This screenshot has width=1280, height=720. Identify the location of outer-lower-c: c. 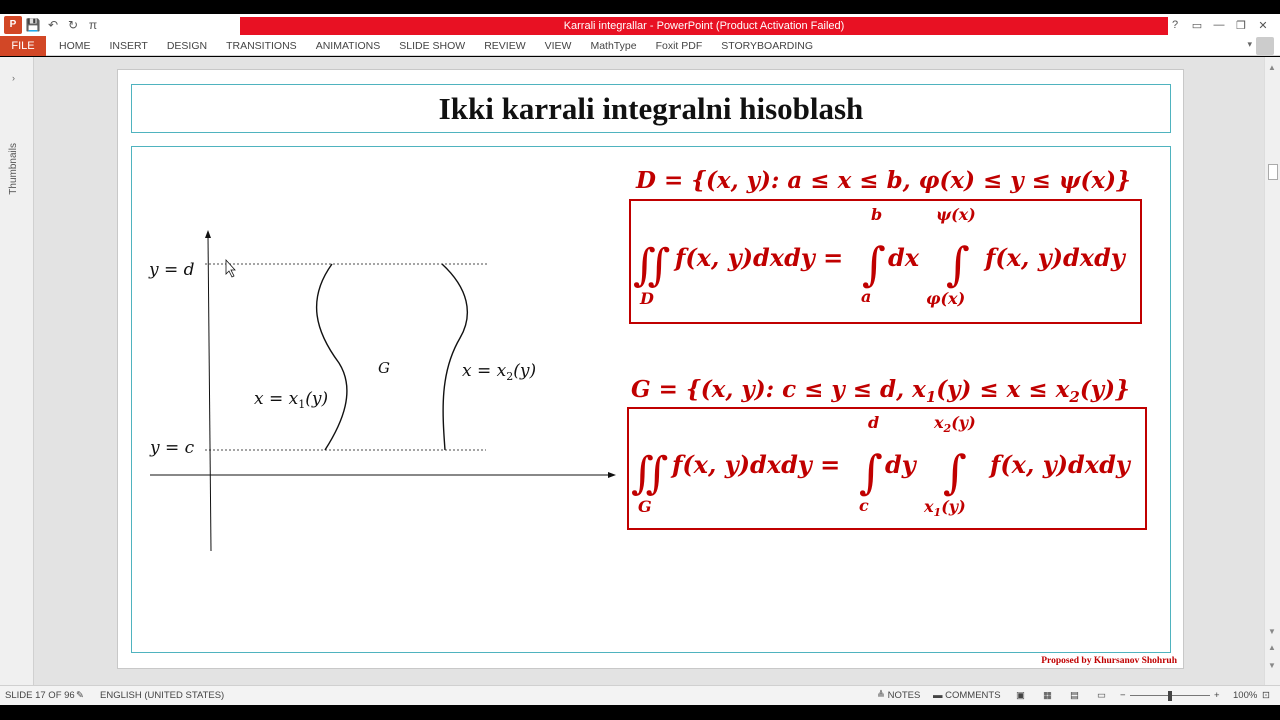
(864, 505).